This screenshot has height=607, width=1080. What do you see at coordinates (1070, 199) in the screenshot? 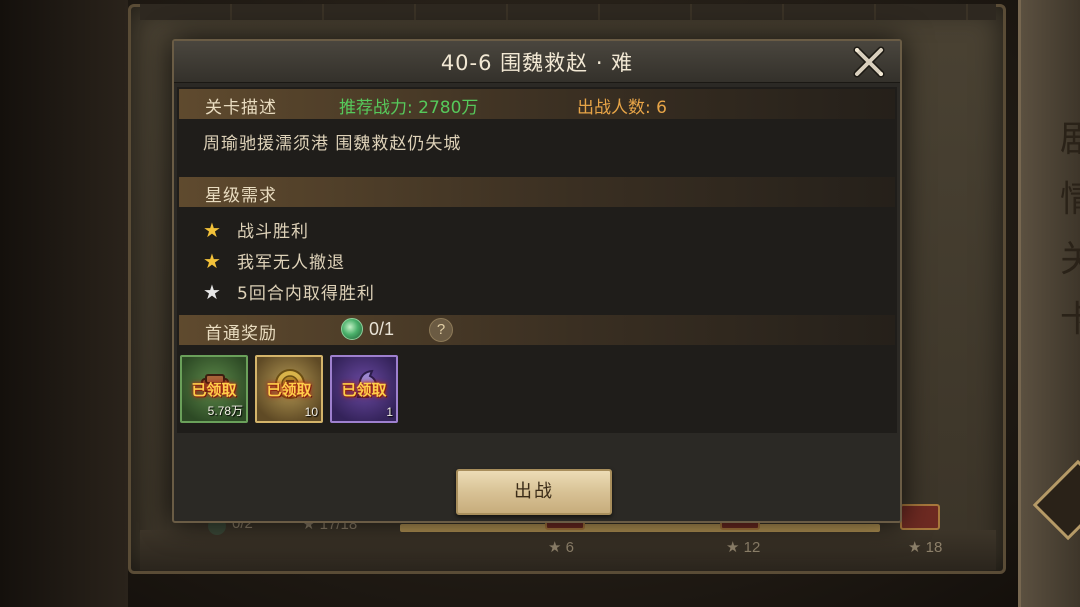
I see `scroll-char: 情` at bounding box center [1070, 199].